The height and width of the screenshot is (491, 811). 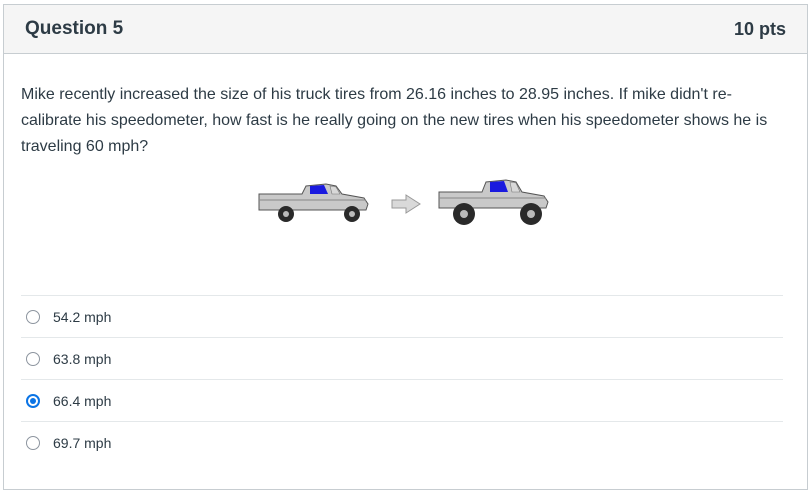 What do you see at coordinates (402, 316) in the screenshot?
I see `answer-option: 54.2 mph` at bounding box center [402, 316].